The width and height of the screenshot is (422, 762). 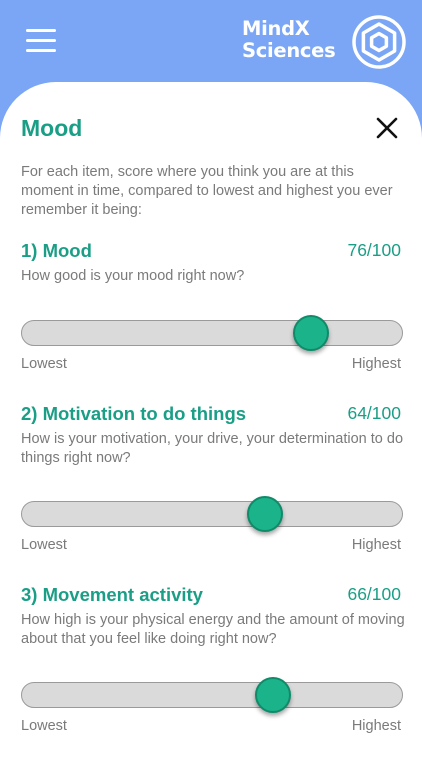 I want to click on menu-icon, so click(x=41, y=41).